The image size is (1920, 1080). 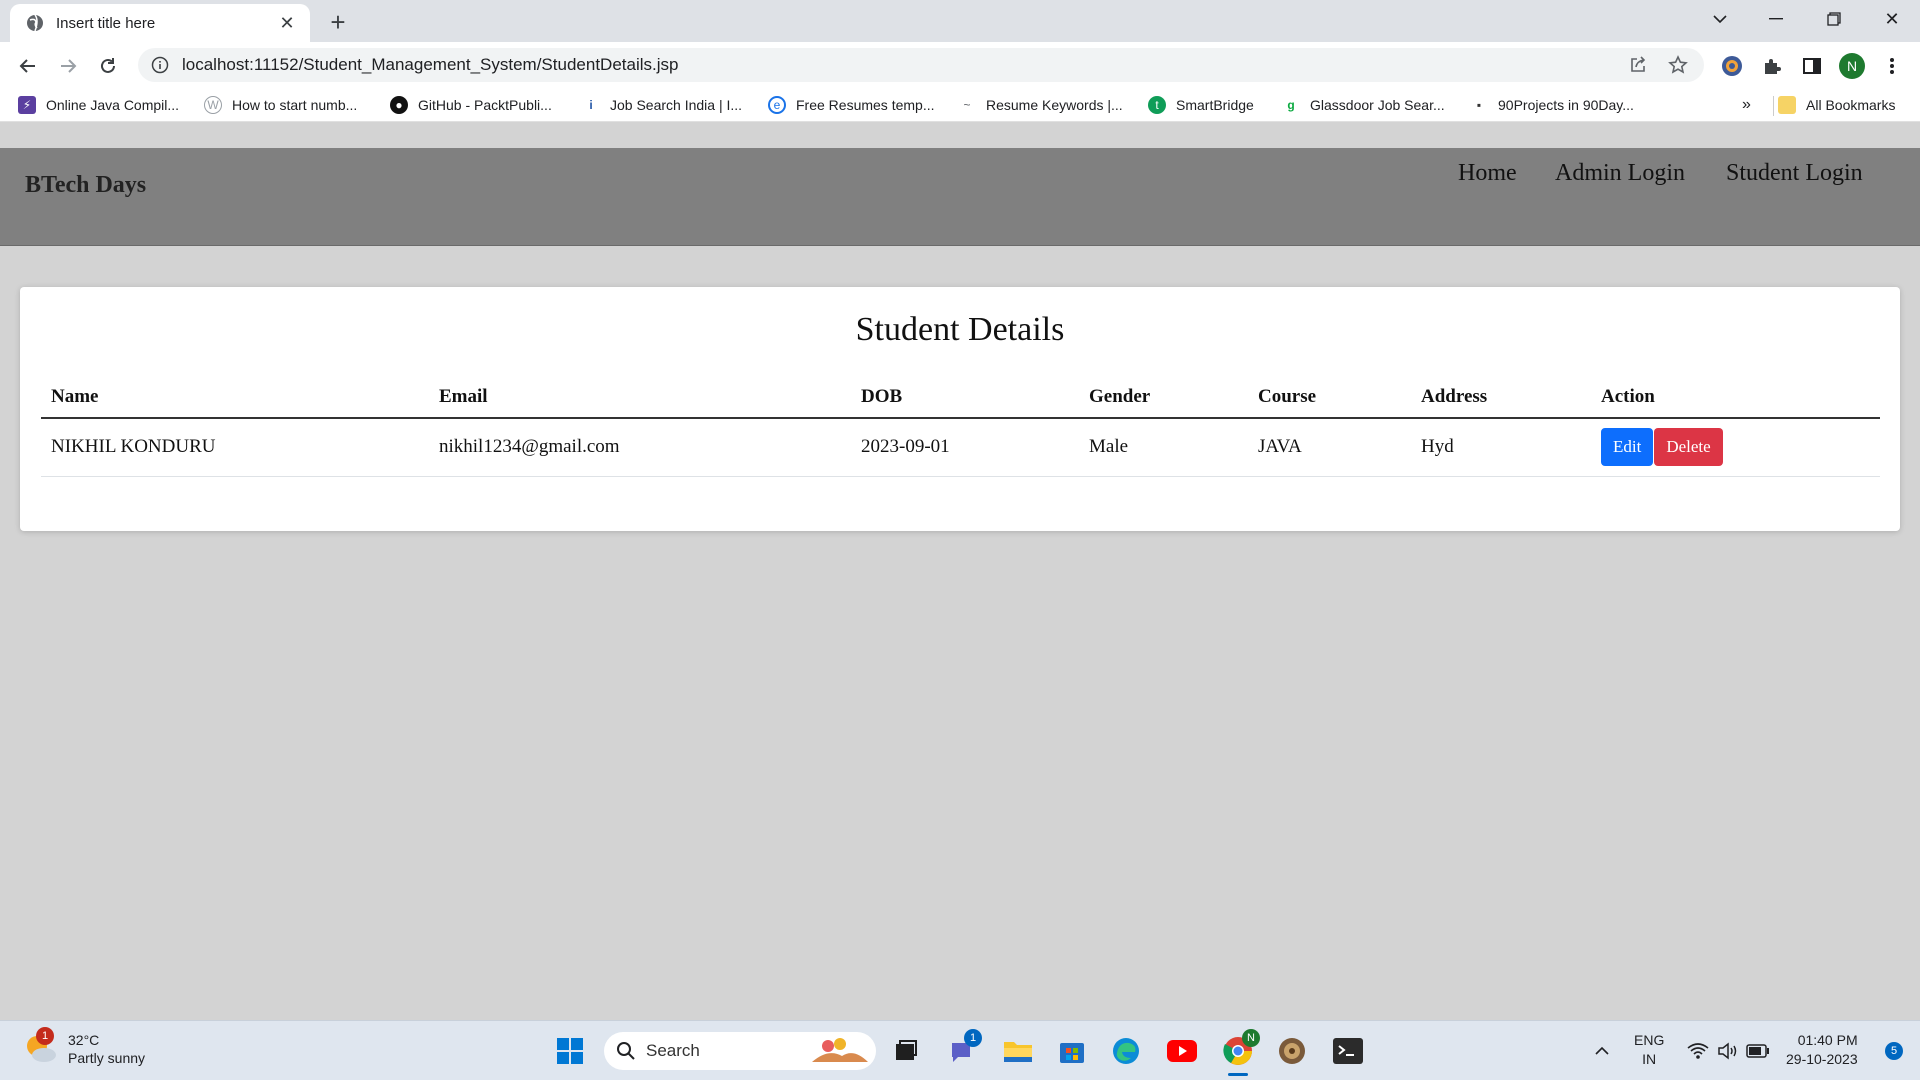 What do you see at coordinates (1776, 19) in the screenshot?
I see `minimize-button` at bounding box center [1776, 19].